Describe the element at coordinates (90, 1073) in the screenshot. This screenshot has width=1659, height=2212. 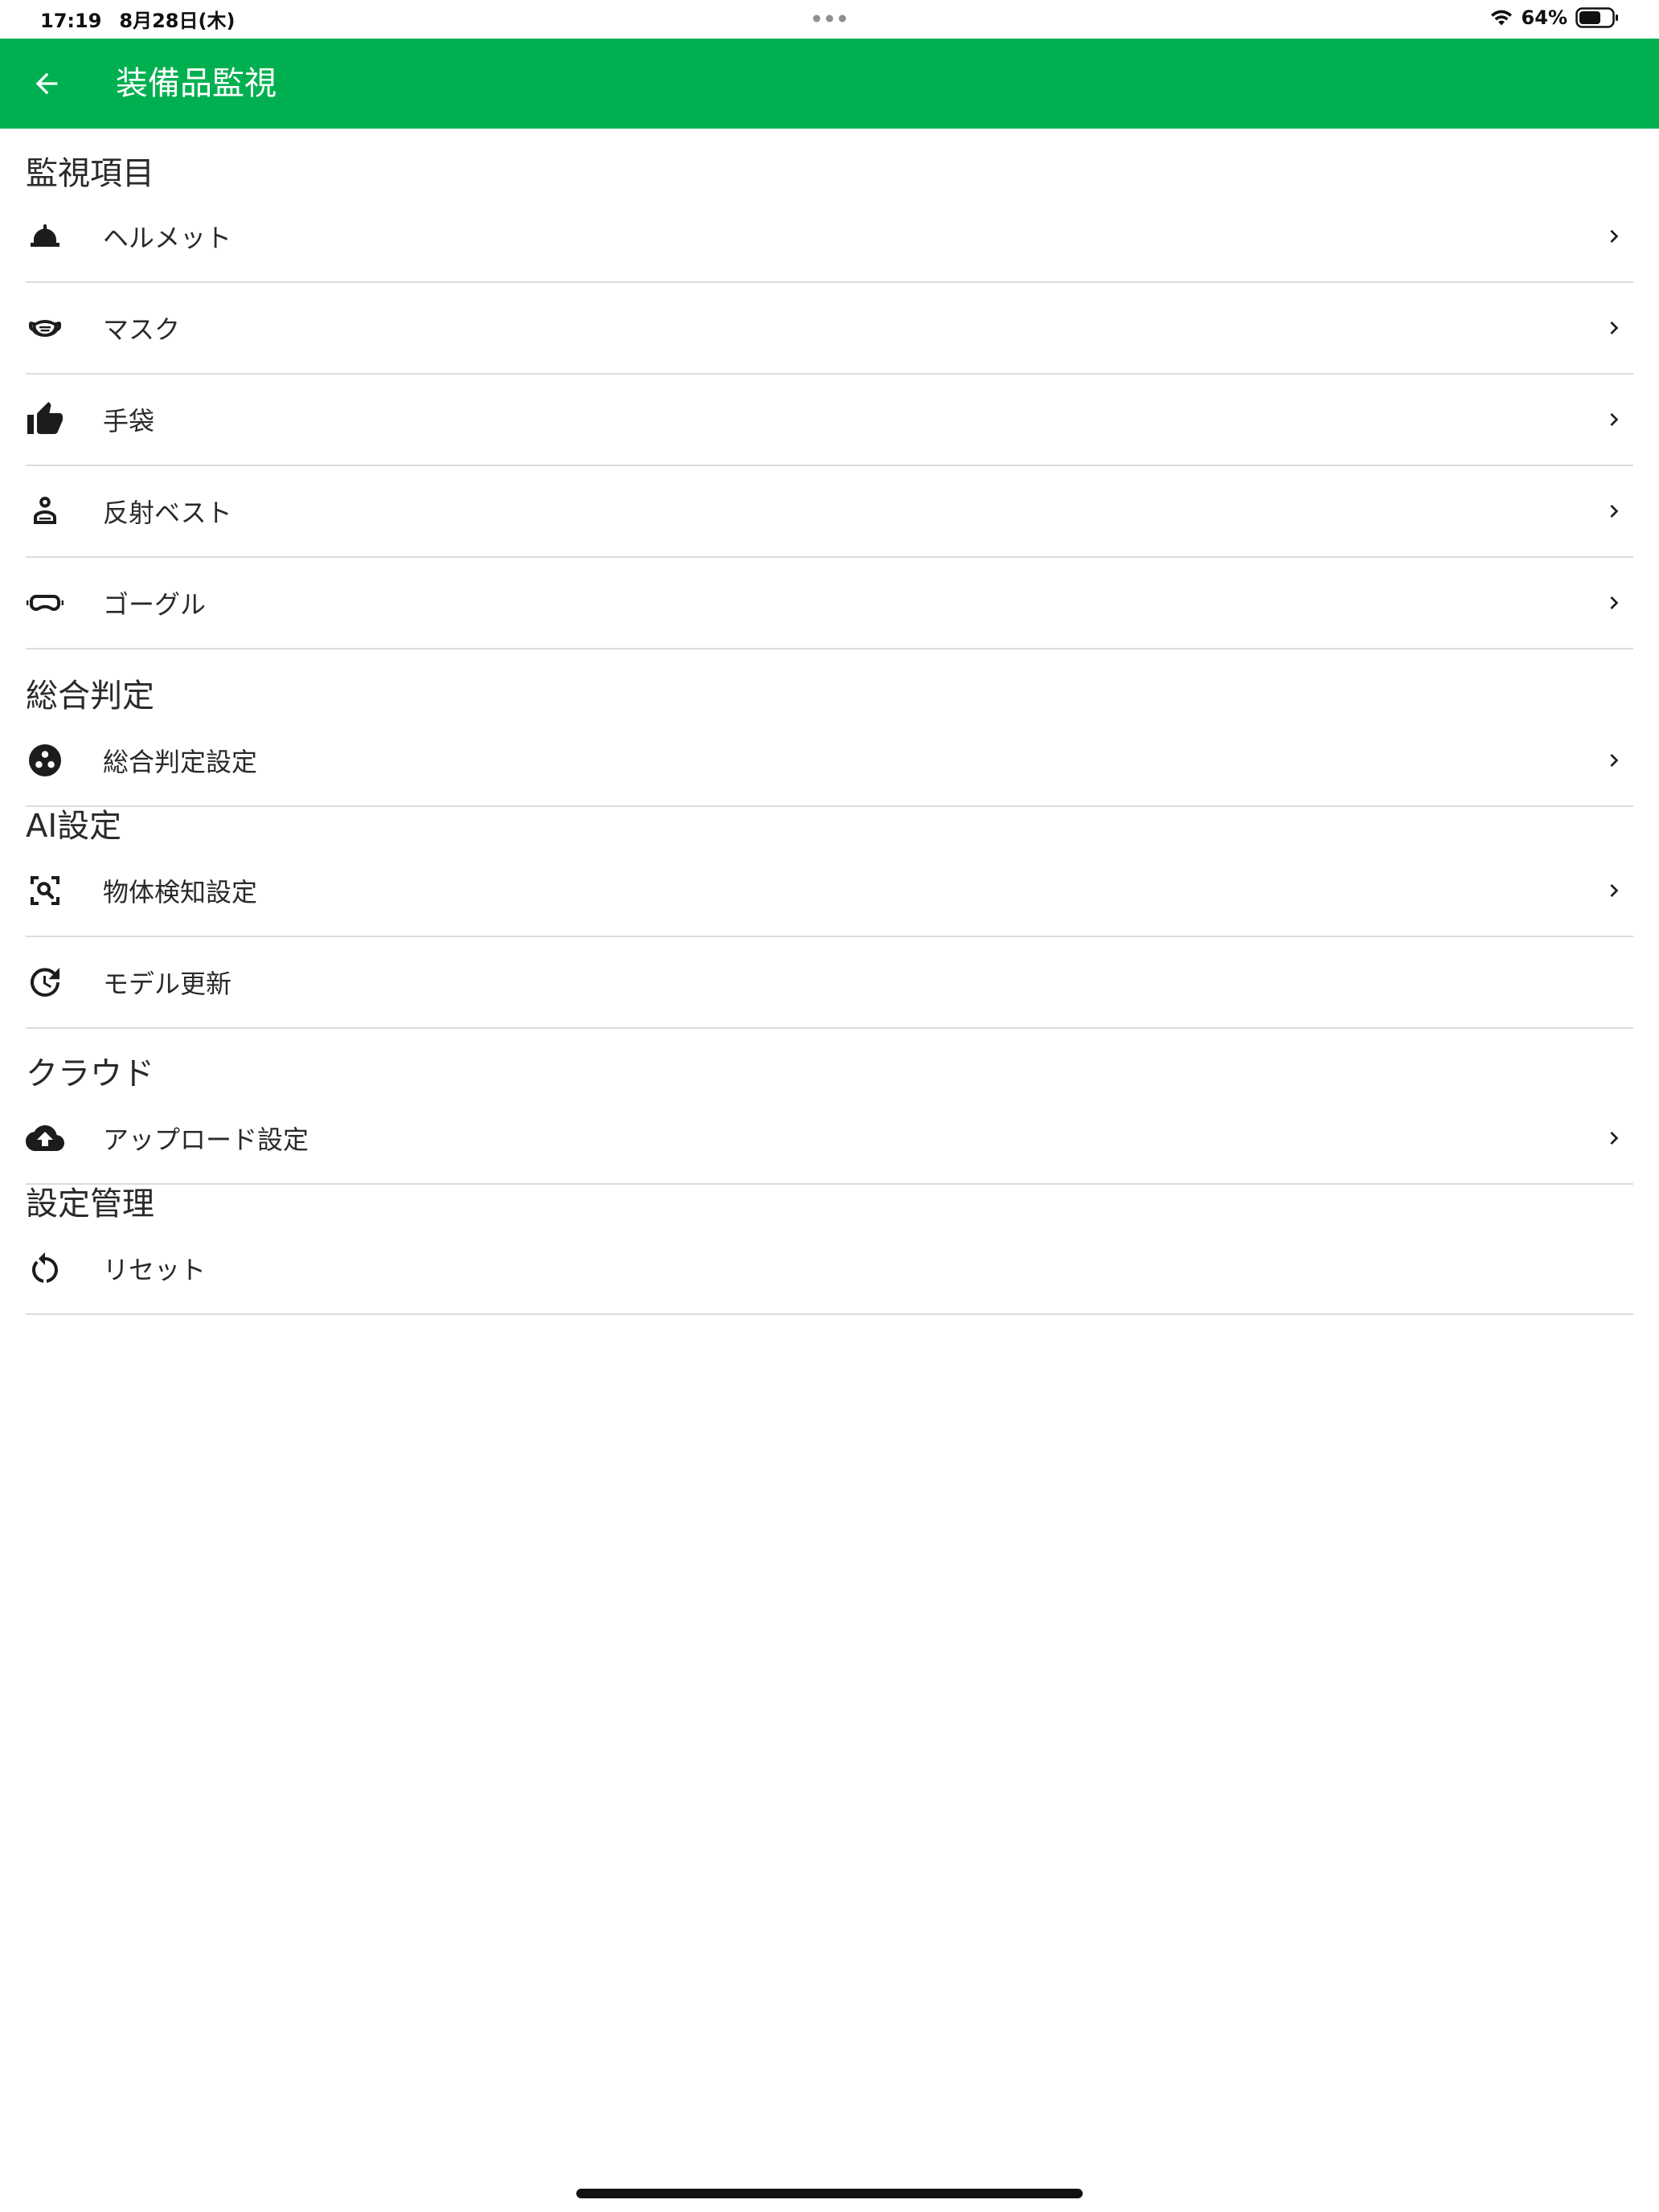
I see `section-header-cloud: クラウド` at that location.